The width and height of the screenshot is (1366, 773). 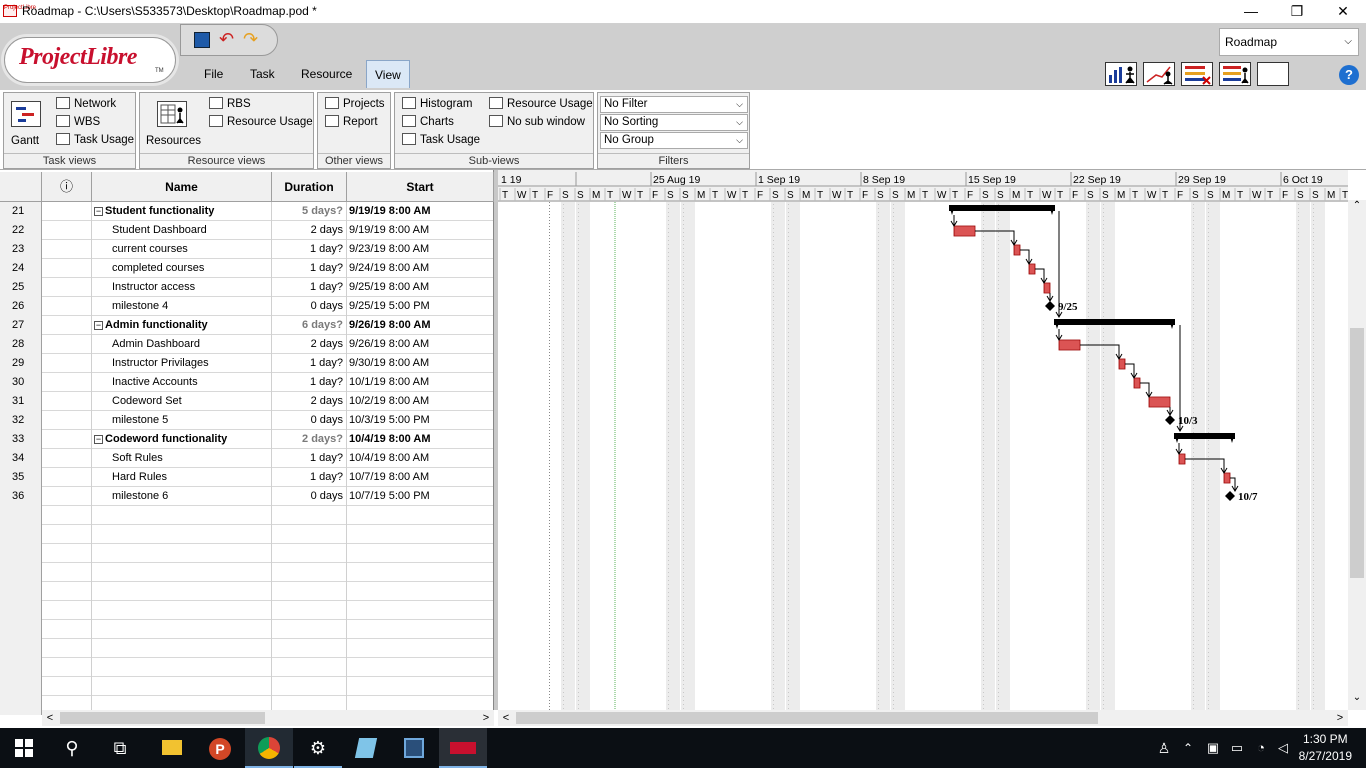 What do you see at coordinates (182, 230) in the screenshot?
I see `row-name: Student Dashboard` at bounding box center [182, 230].